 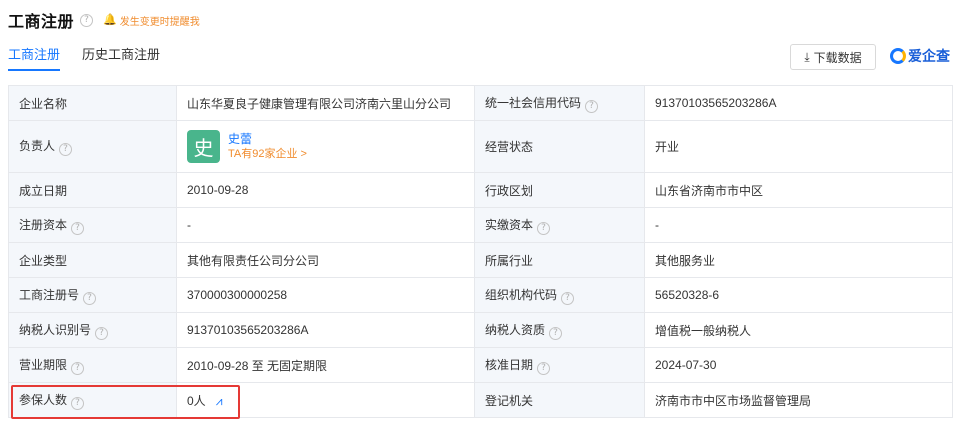 What do you see at coordinates (219, 401) in the screenshot?
I see `trend-chart-icon: ⩘` at bounding box center [219, 401].